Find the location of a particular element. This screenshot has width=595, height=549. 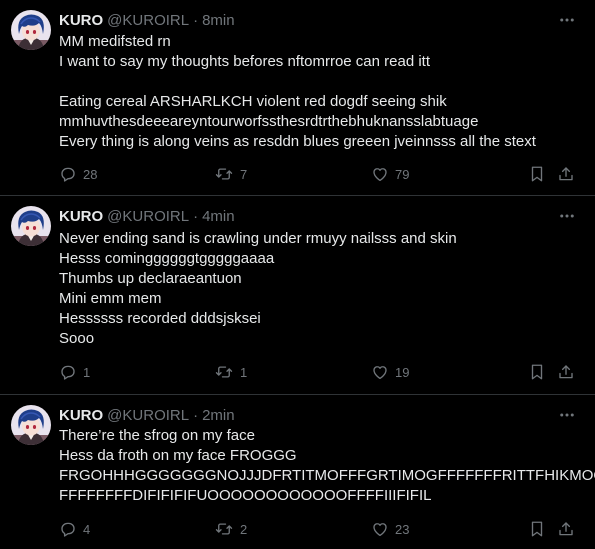

tweet-text-line: Hessssss recorded dddsjsksei is located at coordinates (160, 318).